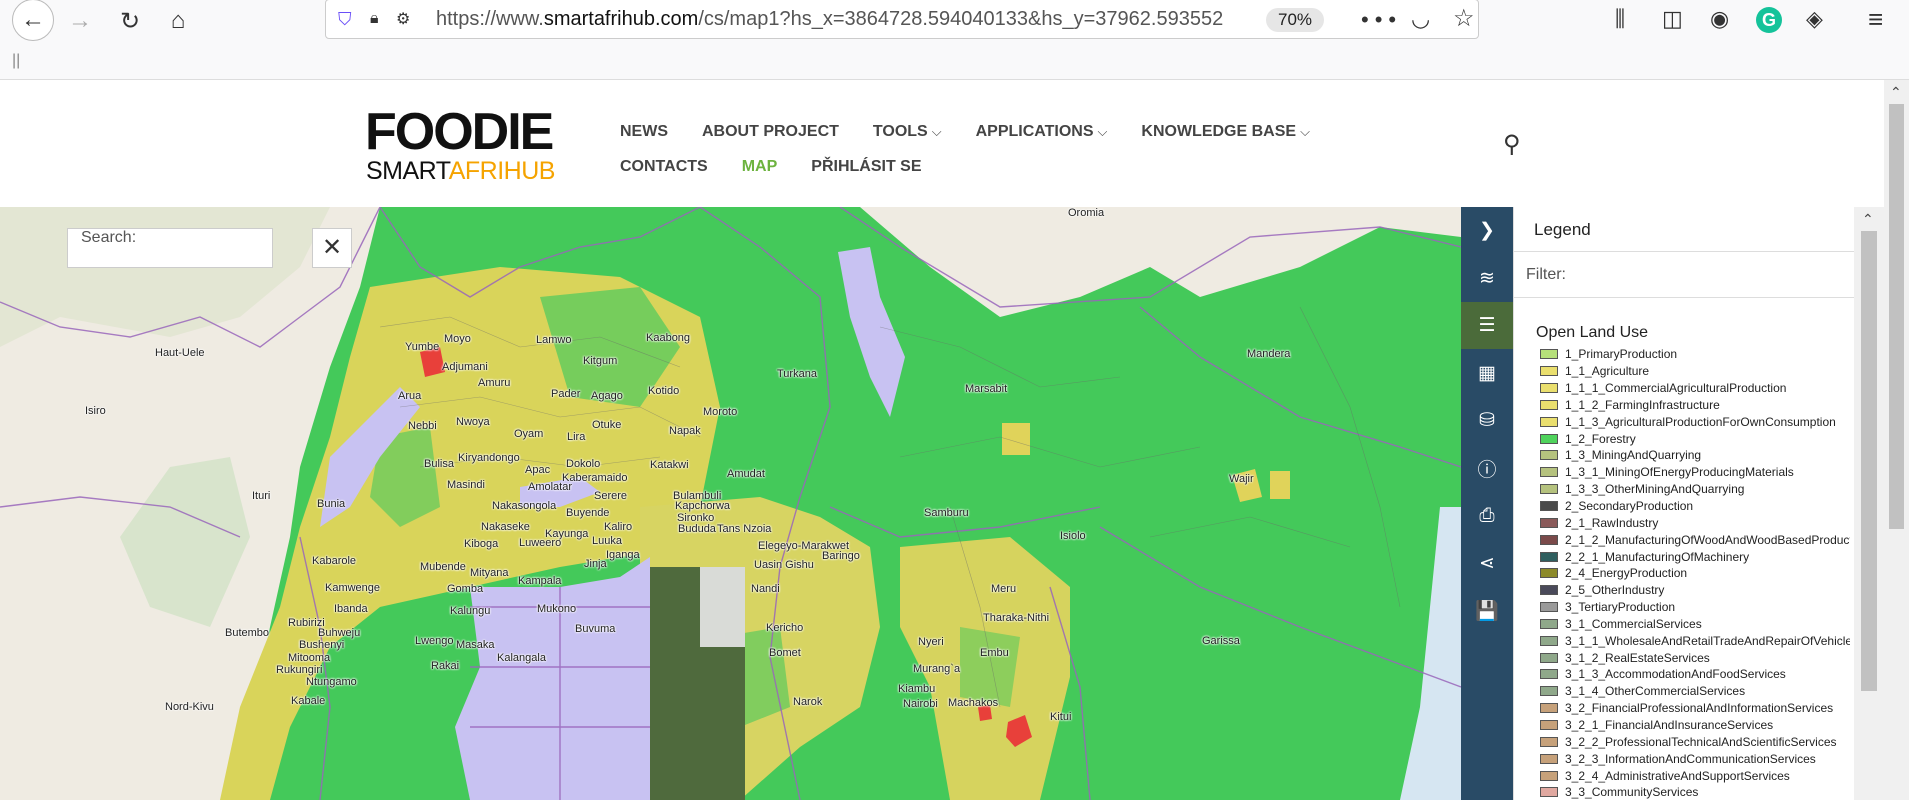 Image resolution: width=1909 pixels, height=800 pixels. What do you see at coordinates (465, 367) in the screenshot?
I see `place-label: Adjumani` at bounding box center [465, 367].